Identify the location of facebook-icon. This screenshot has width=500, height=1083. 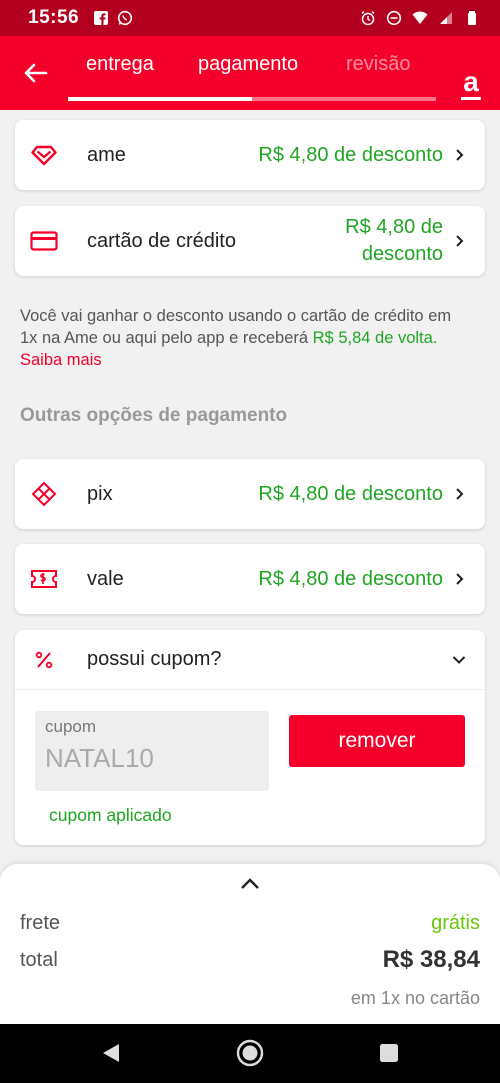
(101, 18).